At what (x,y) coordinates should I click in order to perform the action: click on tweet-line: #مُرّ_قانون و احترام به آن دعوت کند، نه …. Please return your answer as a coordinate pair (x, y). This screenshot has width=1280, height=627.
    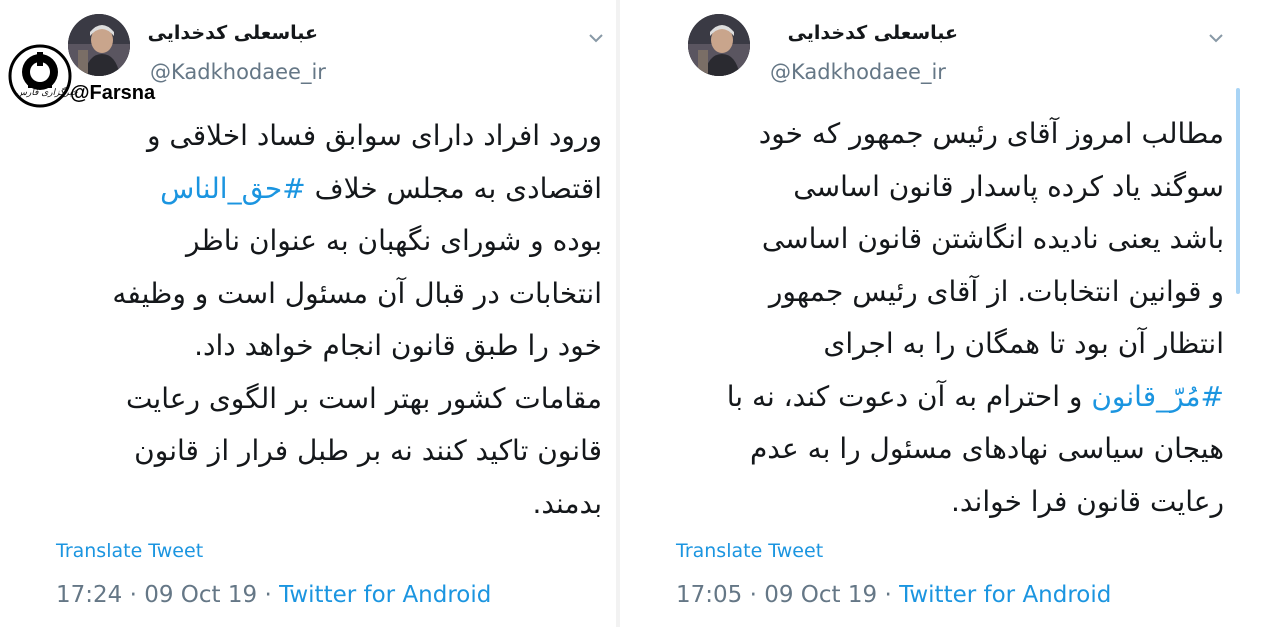
    Looking at the image, I should click on (944, 397).